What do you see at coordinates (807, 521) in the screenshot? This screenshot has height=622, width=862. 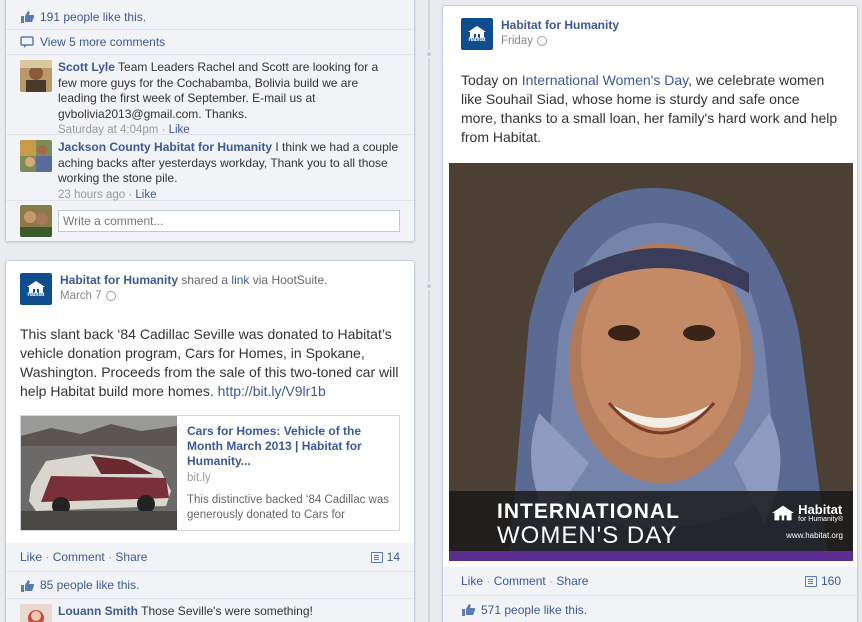 I see `habitat-brand: Habitat for Humanity® www.habitat.org` at bounding box center [807, 521].